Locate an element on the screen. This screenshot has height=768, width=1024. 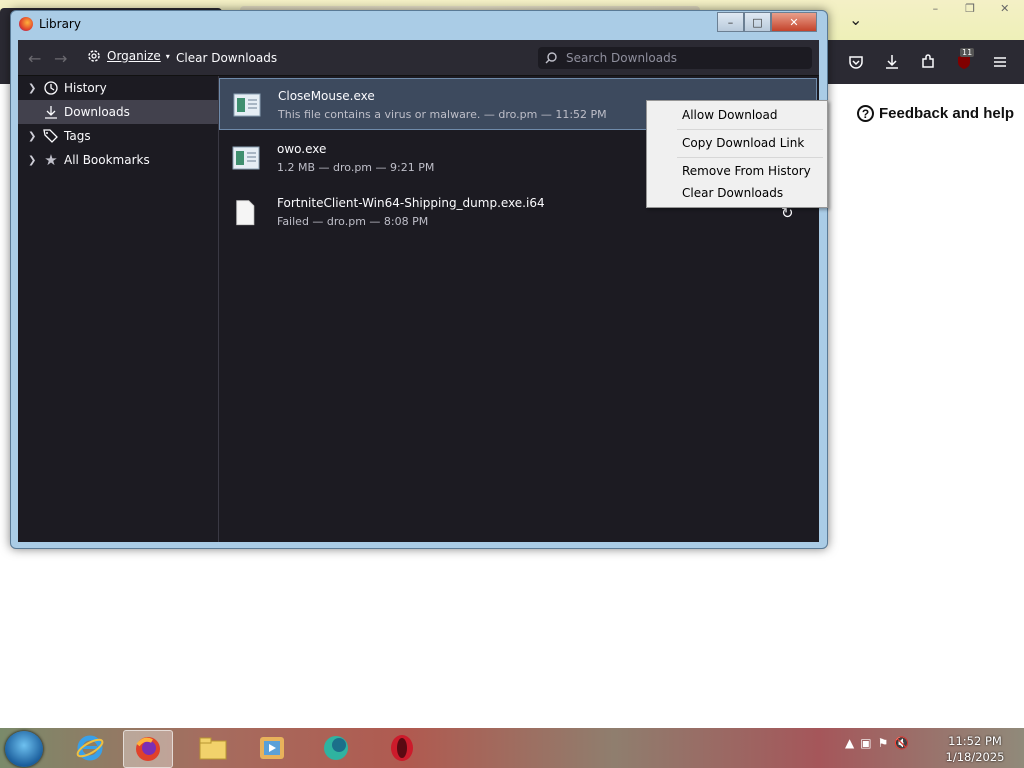
app-icon is located at coordinates (336, 748).